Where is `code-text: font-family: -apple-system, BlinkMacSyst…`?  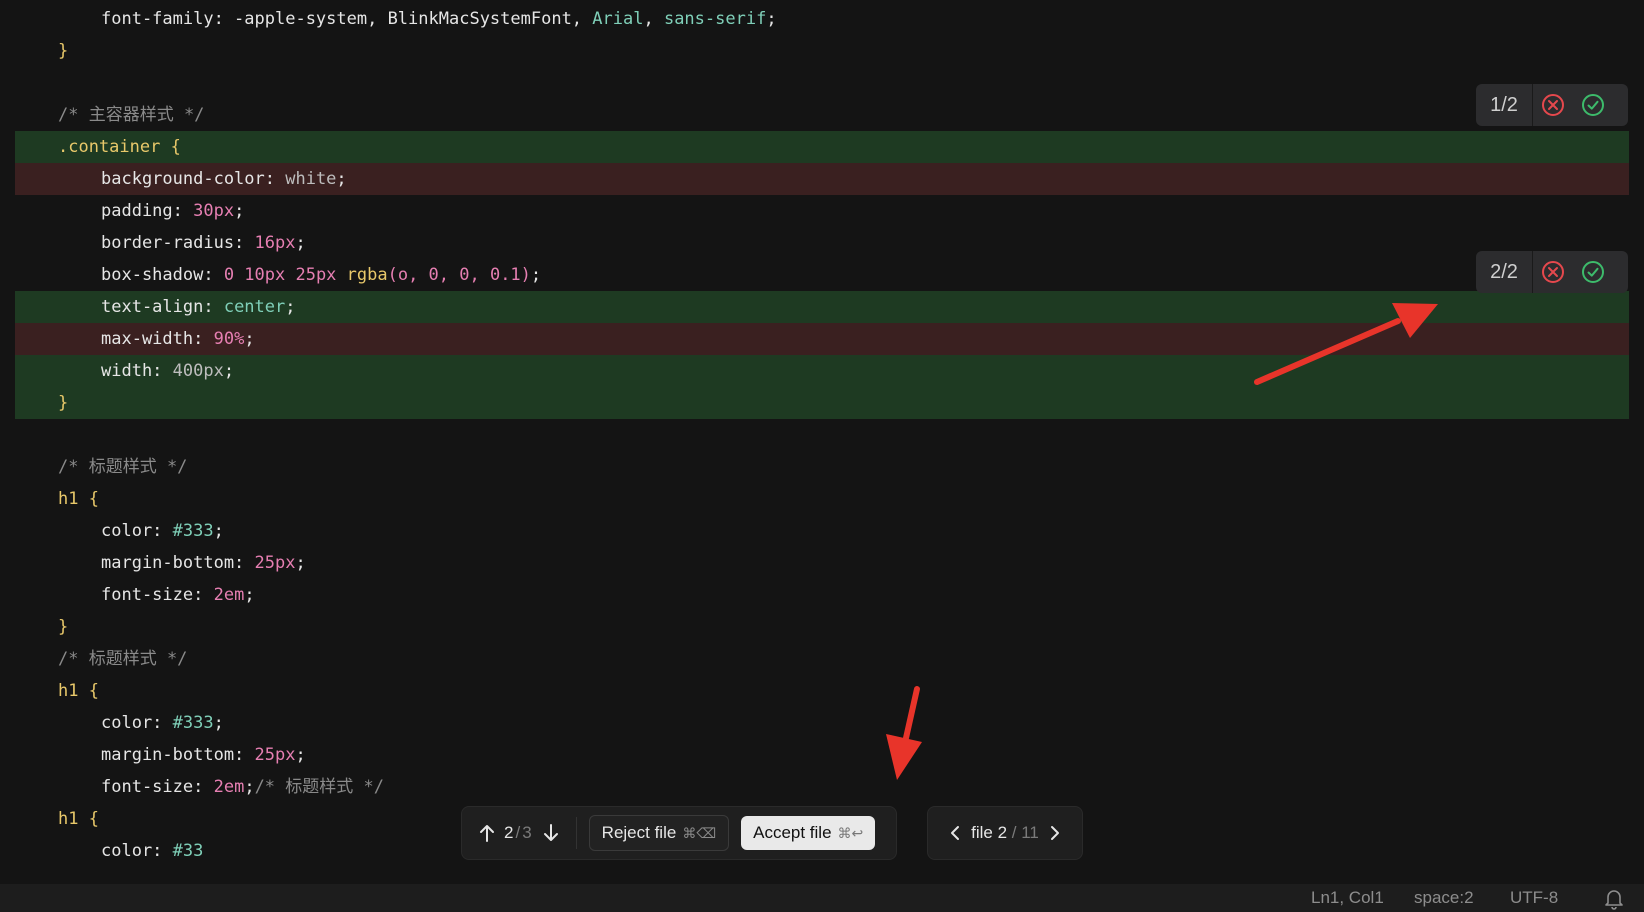
code-text: font-family: -apple-system, BlinkMacSyst… is located at coordinates (439, 19).